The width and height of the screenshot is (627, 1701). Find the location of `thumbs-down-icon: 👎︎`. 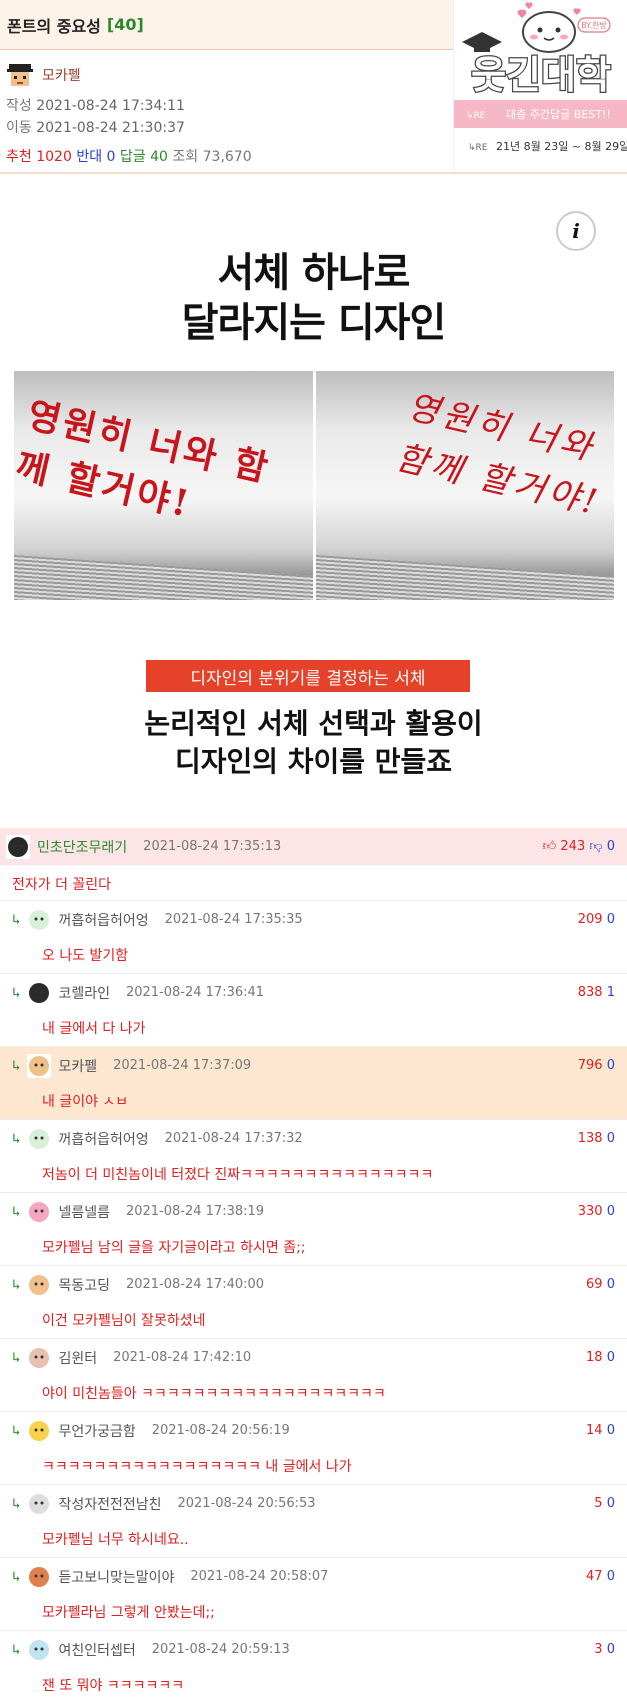

thumbs-down-icon: 👎︎ is located at coordinates (595, 846).